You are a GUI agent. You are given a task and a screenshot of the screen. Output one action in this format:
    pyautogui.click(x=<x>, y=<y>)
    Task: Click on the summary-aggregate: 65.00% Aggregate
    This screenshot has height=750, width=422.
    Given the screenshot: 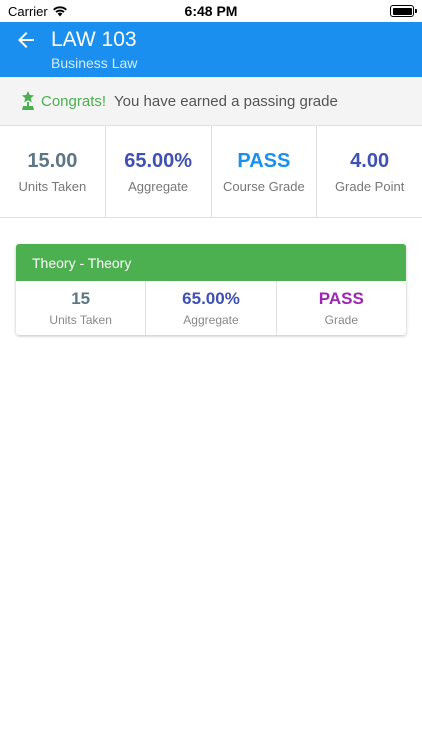 What is the action you would take?
    pyautogui.click(x=159, y=171)
    